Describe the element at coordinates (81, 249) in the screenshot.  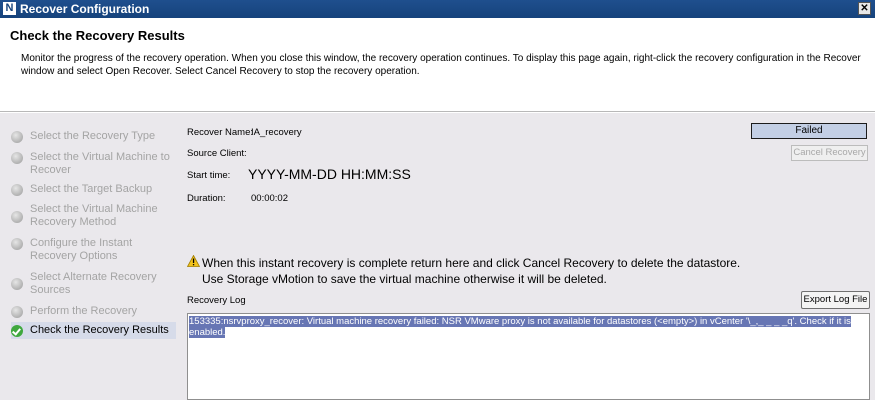
I see `wizard-step-label: Configure the Instant Recovery Options` at that location.